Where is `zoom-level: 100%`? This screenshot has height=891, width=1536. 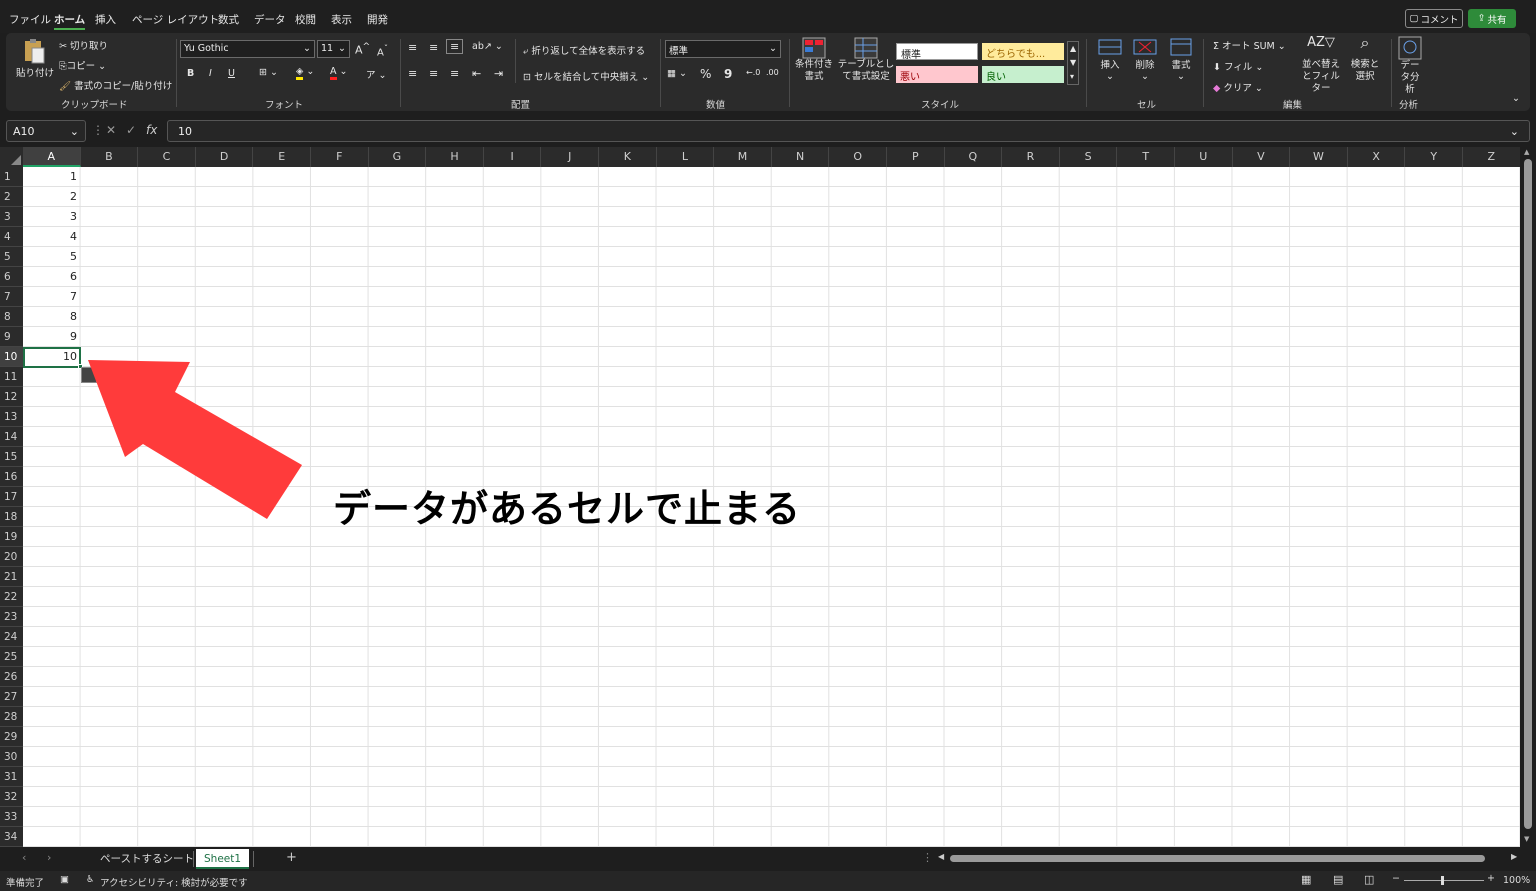
zoom-level: 100% is located at coordinates (1516, 880).